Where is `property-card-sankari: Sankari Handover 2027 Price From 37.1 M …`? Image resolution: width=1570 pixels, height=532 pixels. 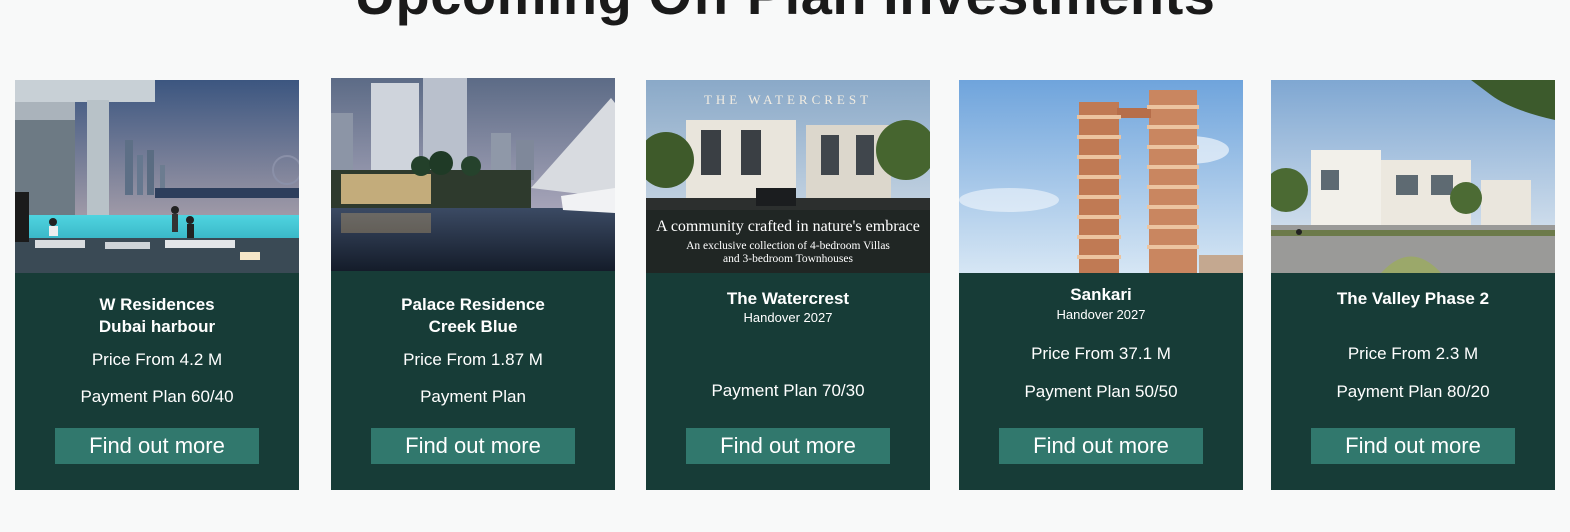 property-card-sankari: Sankari Handover 2027 Price From 37.1 M … is located at coordinates (1101, 285).